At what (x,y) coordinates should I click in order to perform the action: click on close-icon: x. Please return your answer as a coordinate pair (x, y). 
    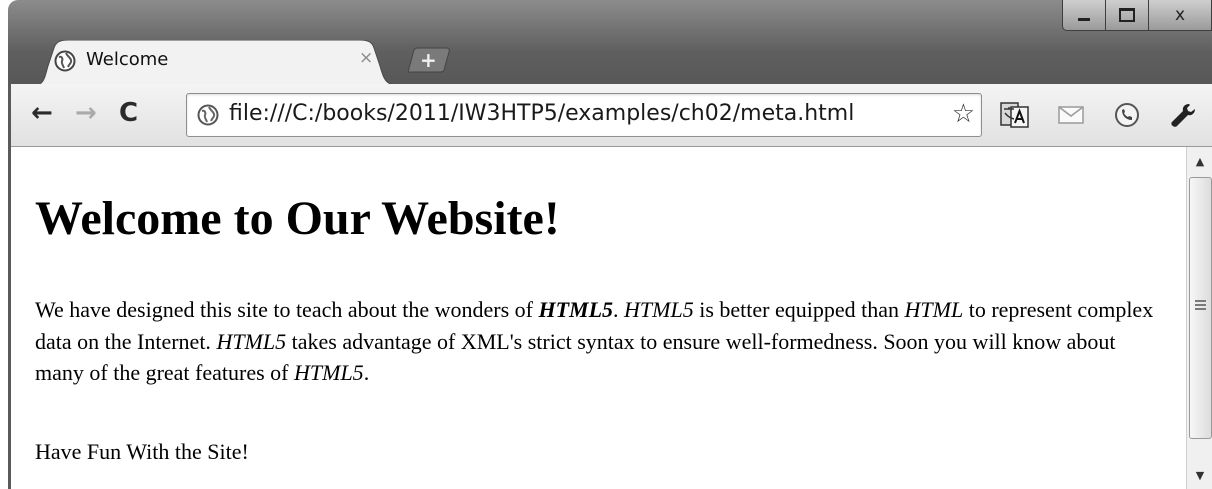
    Looking at the image, I should click on (1180, 15).